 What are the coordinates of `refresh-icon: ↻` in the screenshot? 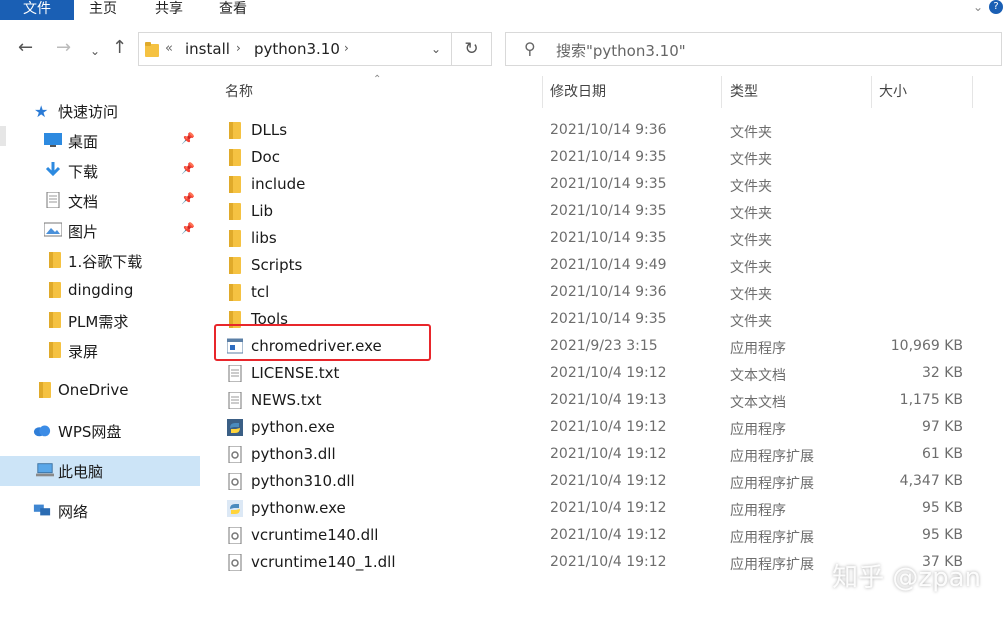 It's located at (472, 49).